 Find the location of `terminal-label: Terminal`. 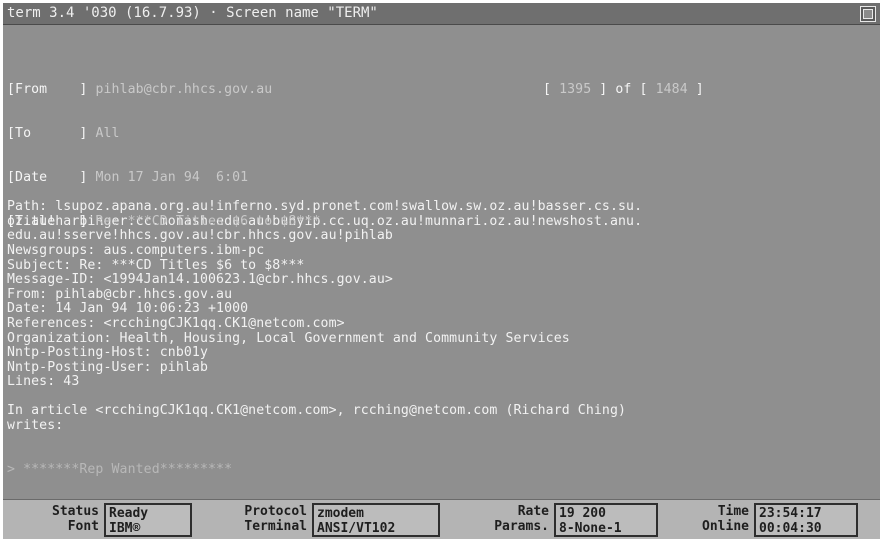

terminal-label: Terminal is located at coordinates (275, 526).